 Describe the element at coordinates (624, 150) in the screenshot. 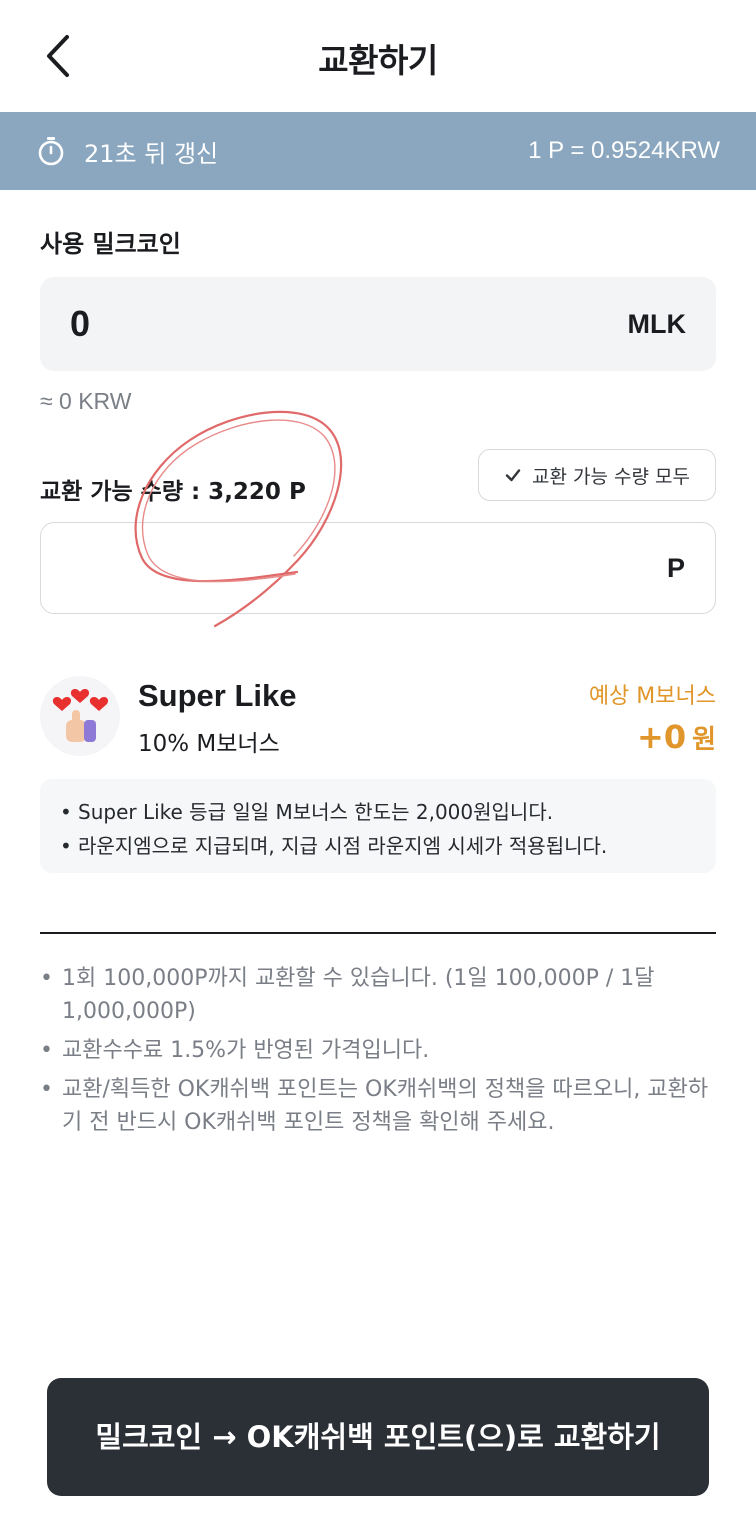

I see `exchange-rate: 1 P = 0.9524KRW` at that location.